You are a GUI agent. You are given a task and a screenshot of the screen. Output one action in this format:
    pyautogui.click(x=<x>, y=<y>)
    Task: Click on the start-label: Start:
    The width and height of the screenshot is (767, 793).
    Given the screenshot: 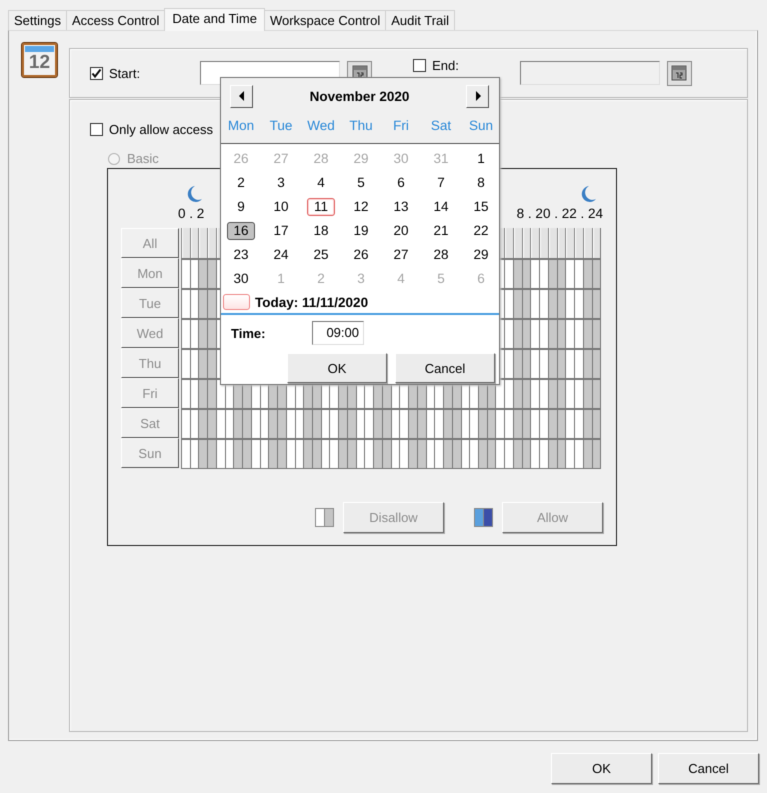 What is the action you would take?
    pyautogui.click(x=124, y=73)
    